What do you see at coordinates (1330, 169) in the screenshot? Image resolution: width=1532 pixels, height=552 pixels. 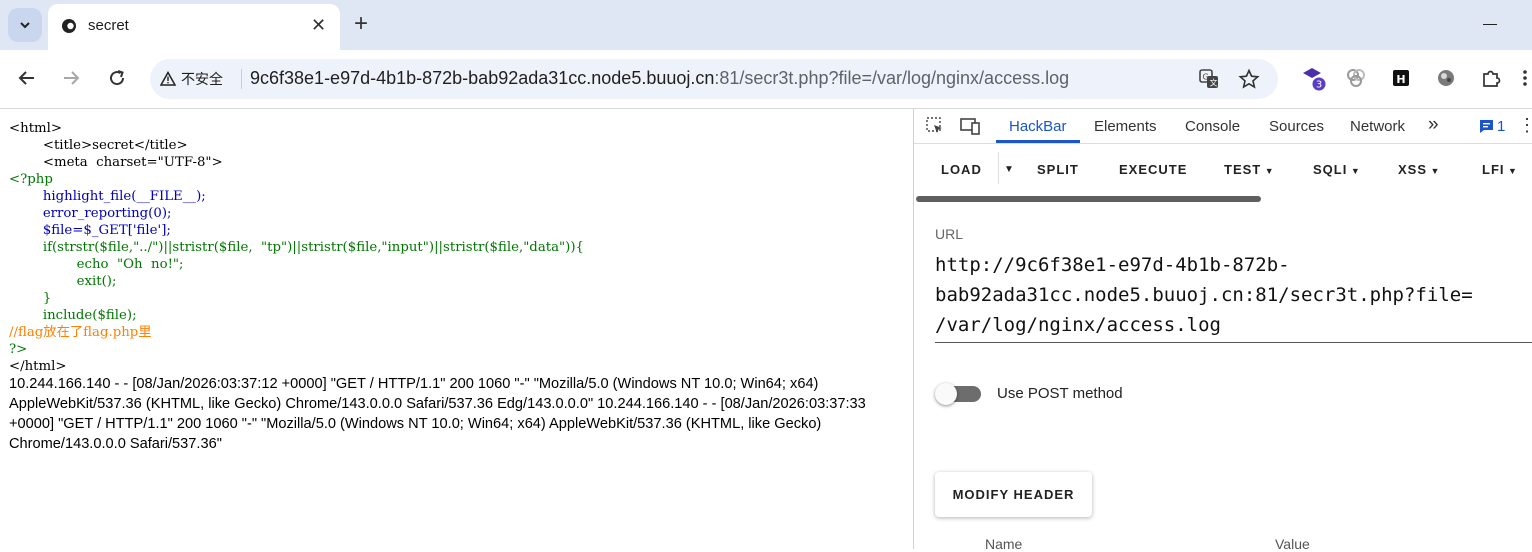 I see `sqli-label: SQLI` at bounding box center [1330, 169].